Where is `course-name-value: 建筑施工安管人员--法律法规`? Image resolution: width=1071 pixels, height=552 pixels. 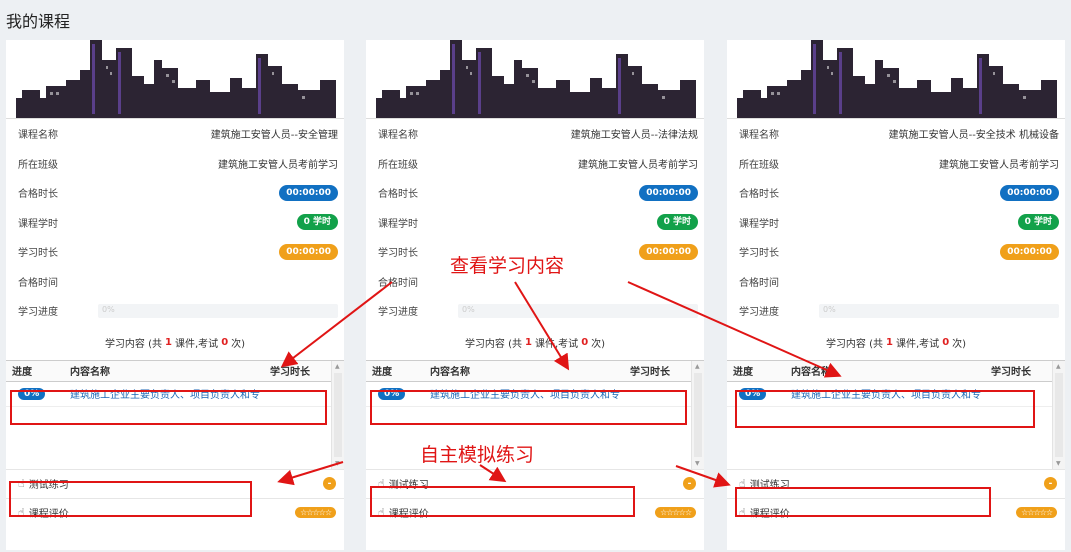
course-name-value: 建筑施工安管人员--法律法规 is located at coordinates (634, 136).